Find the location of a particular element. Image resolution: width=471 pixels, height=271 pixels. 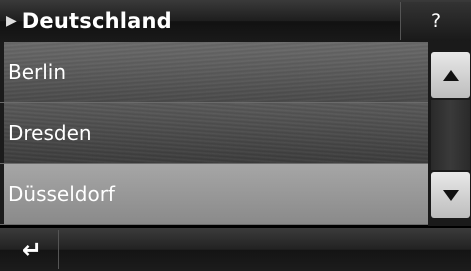

triangle-down-icon is located at coordinates (450, 195).